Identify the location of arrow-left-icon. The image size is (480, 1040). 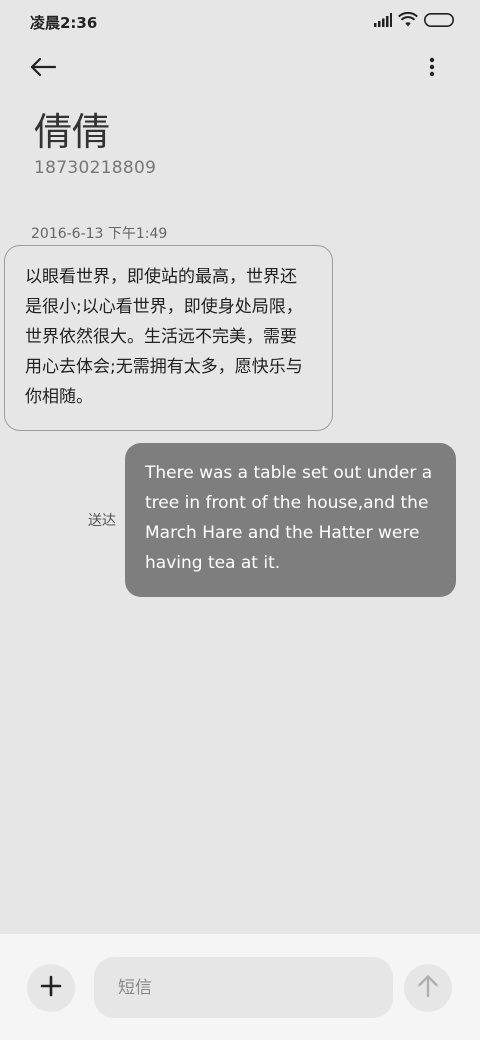
(43, 69).